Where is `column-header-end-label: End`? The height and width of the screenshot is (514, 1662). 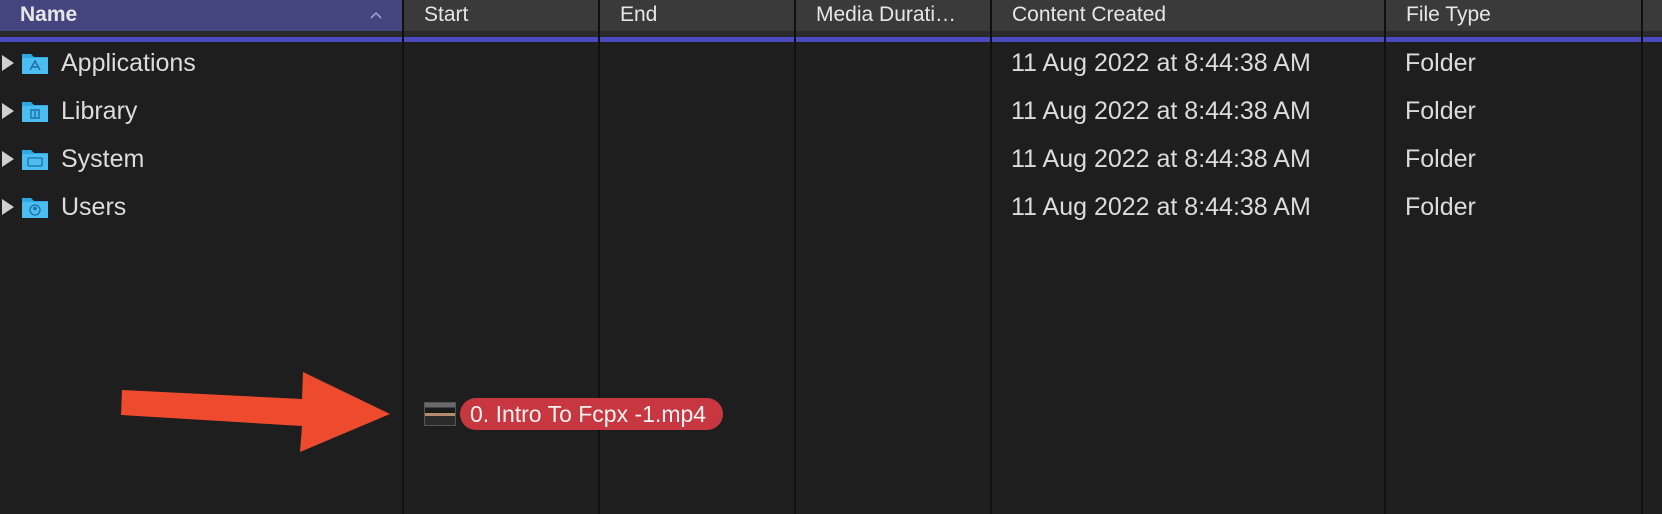
column-header-end-label: End is located at coordinates (639, 14).